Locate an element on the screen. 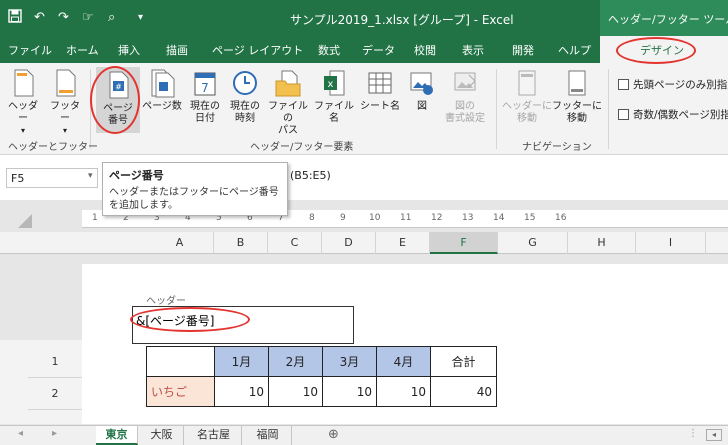 This screenshot has height=445, width=728. goto-footer-button: フッターに 移動 is located at coordinates (577, 96).